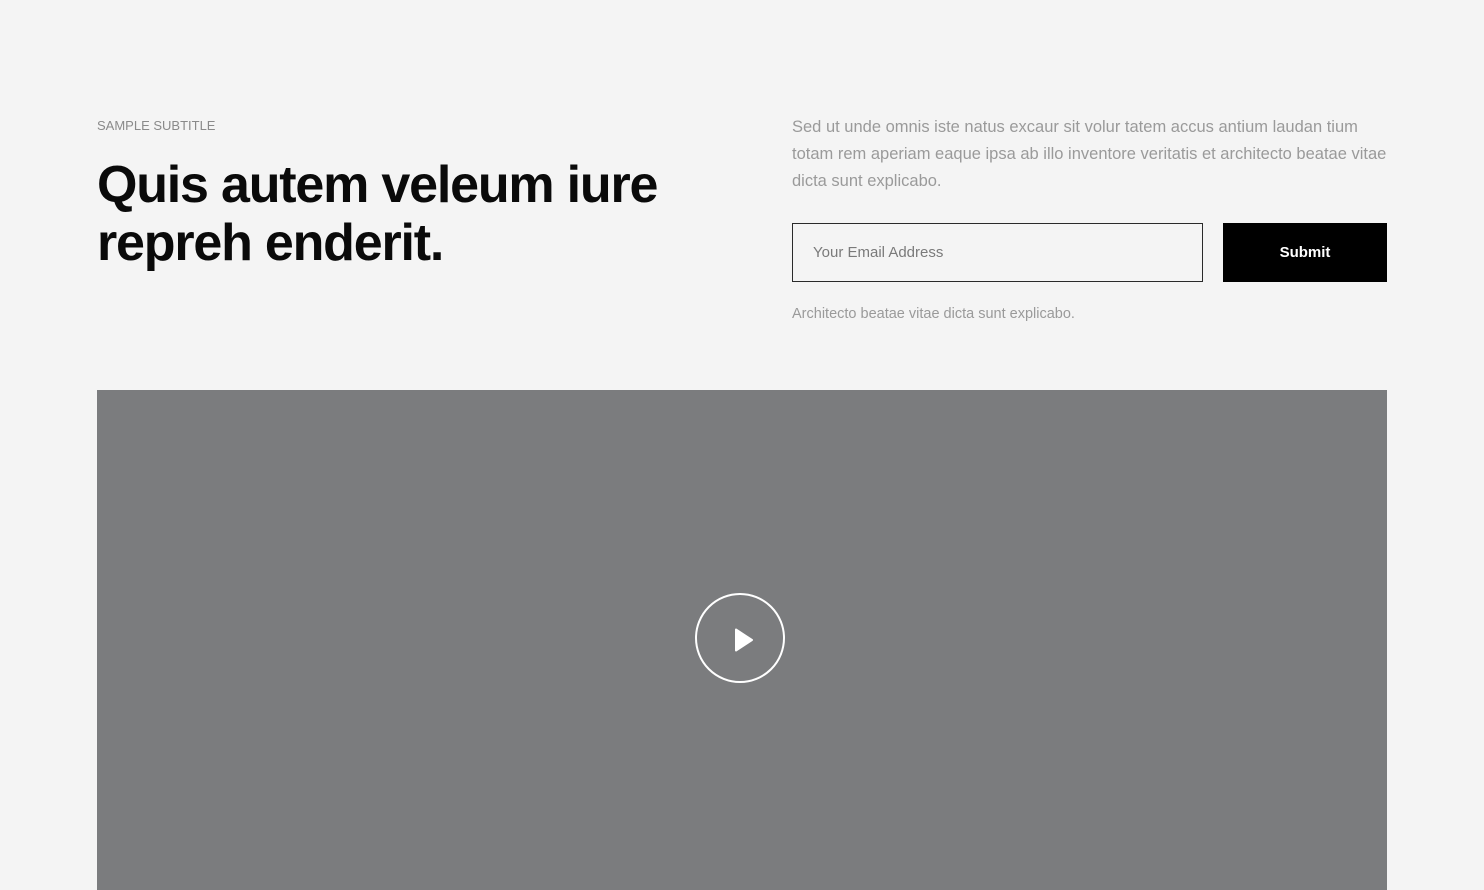 Image resolution: width=1484 pixels, height=890 pixels. I want to click on section-subtitle: SAMPLE SUBTITLE, so click(156, 125).